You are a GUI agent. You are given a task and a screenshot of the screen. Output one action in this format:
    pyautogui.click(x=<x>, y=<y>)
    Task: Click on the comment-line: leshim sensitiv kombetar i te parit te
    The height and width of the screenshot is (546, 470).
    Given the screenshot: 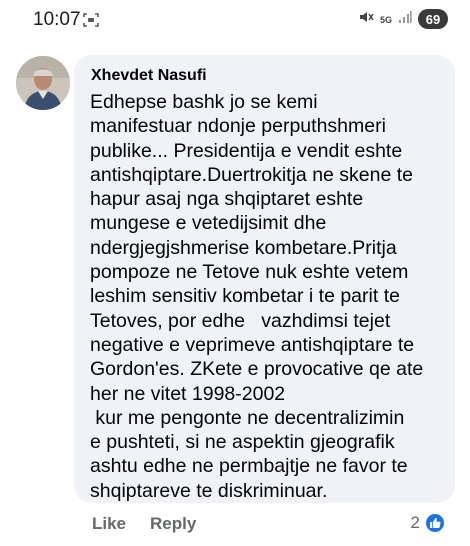 What is the action you would take?
    pyautogui.click(x=245, y=296)
    